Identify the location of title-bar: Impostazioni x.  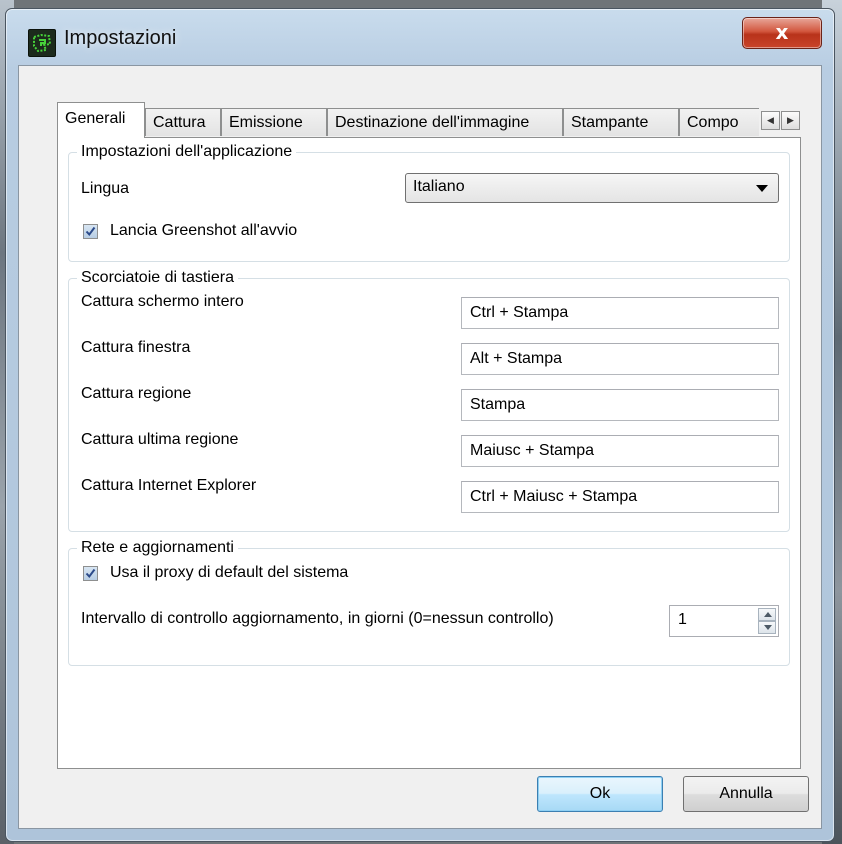
(420, 38).